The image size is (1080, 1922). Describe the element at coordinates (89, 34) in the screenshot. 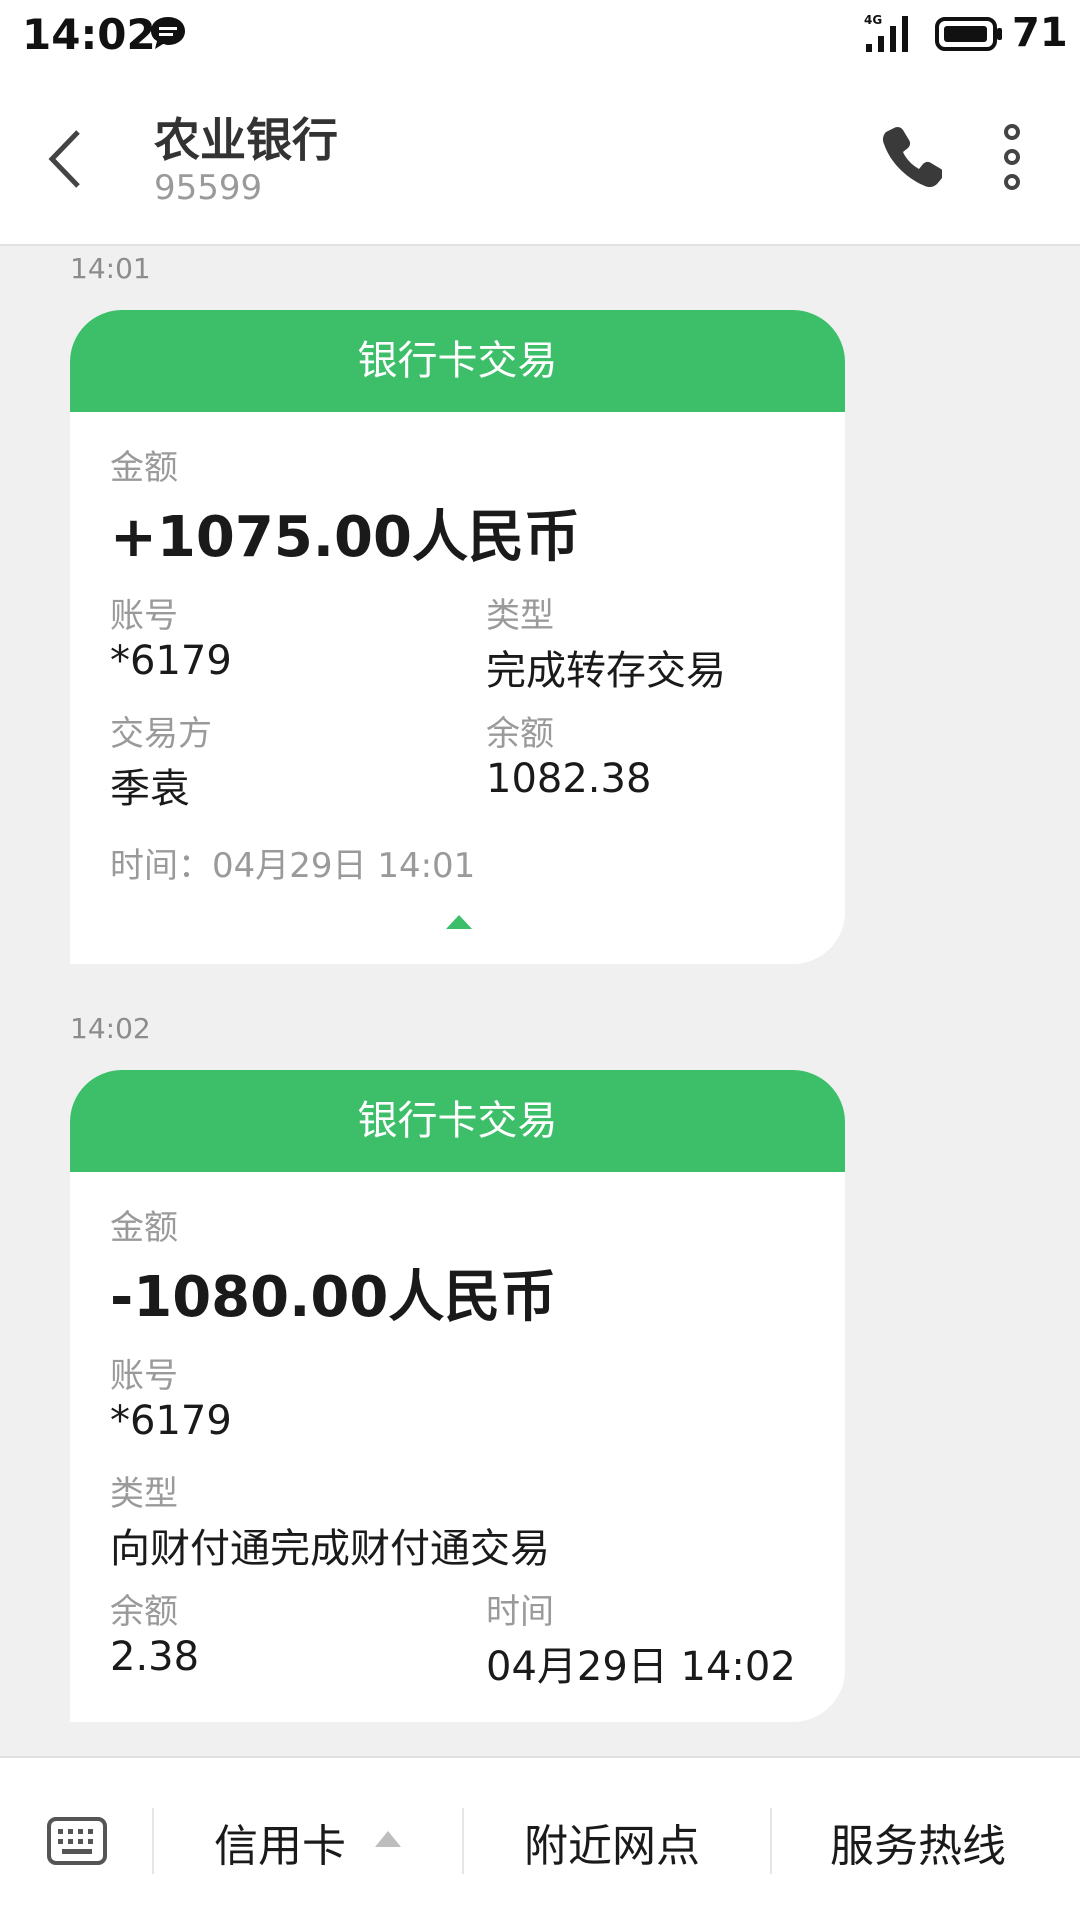

I see `status-time: 14:02` at that location.